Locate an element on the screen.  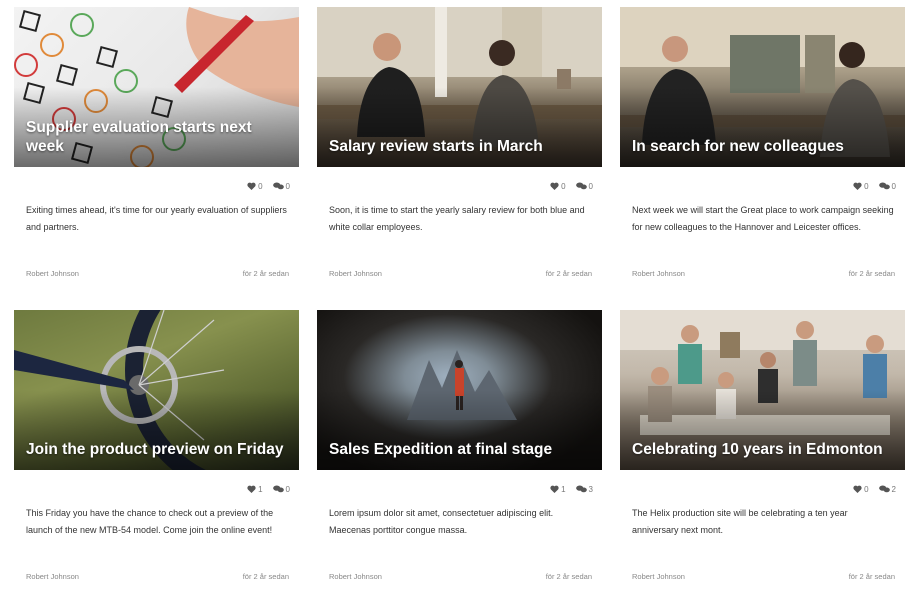
comments-button: 2 is located at coordinates (887, 489).